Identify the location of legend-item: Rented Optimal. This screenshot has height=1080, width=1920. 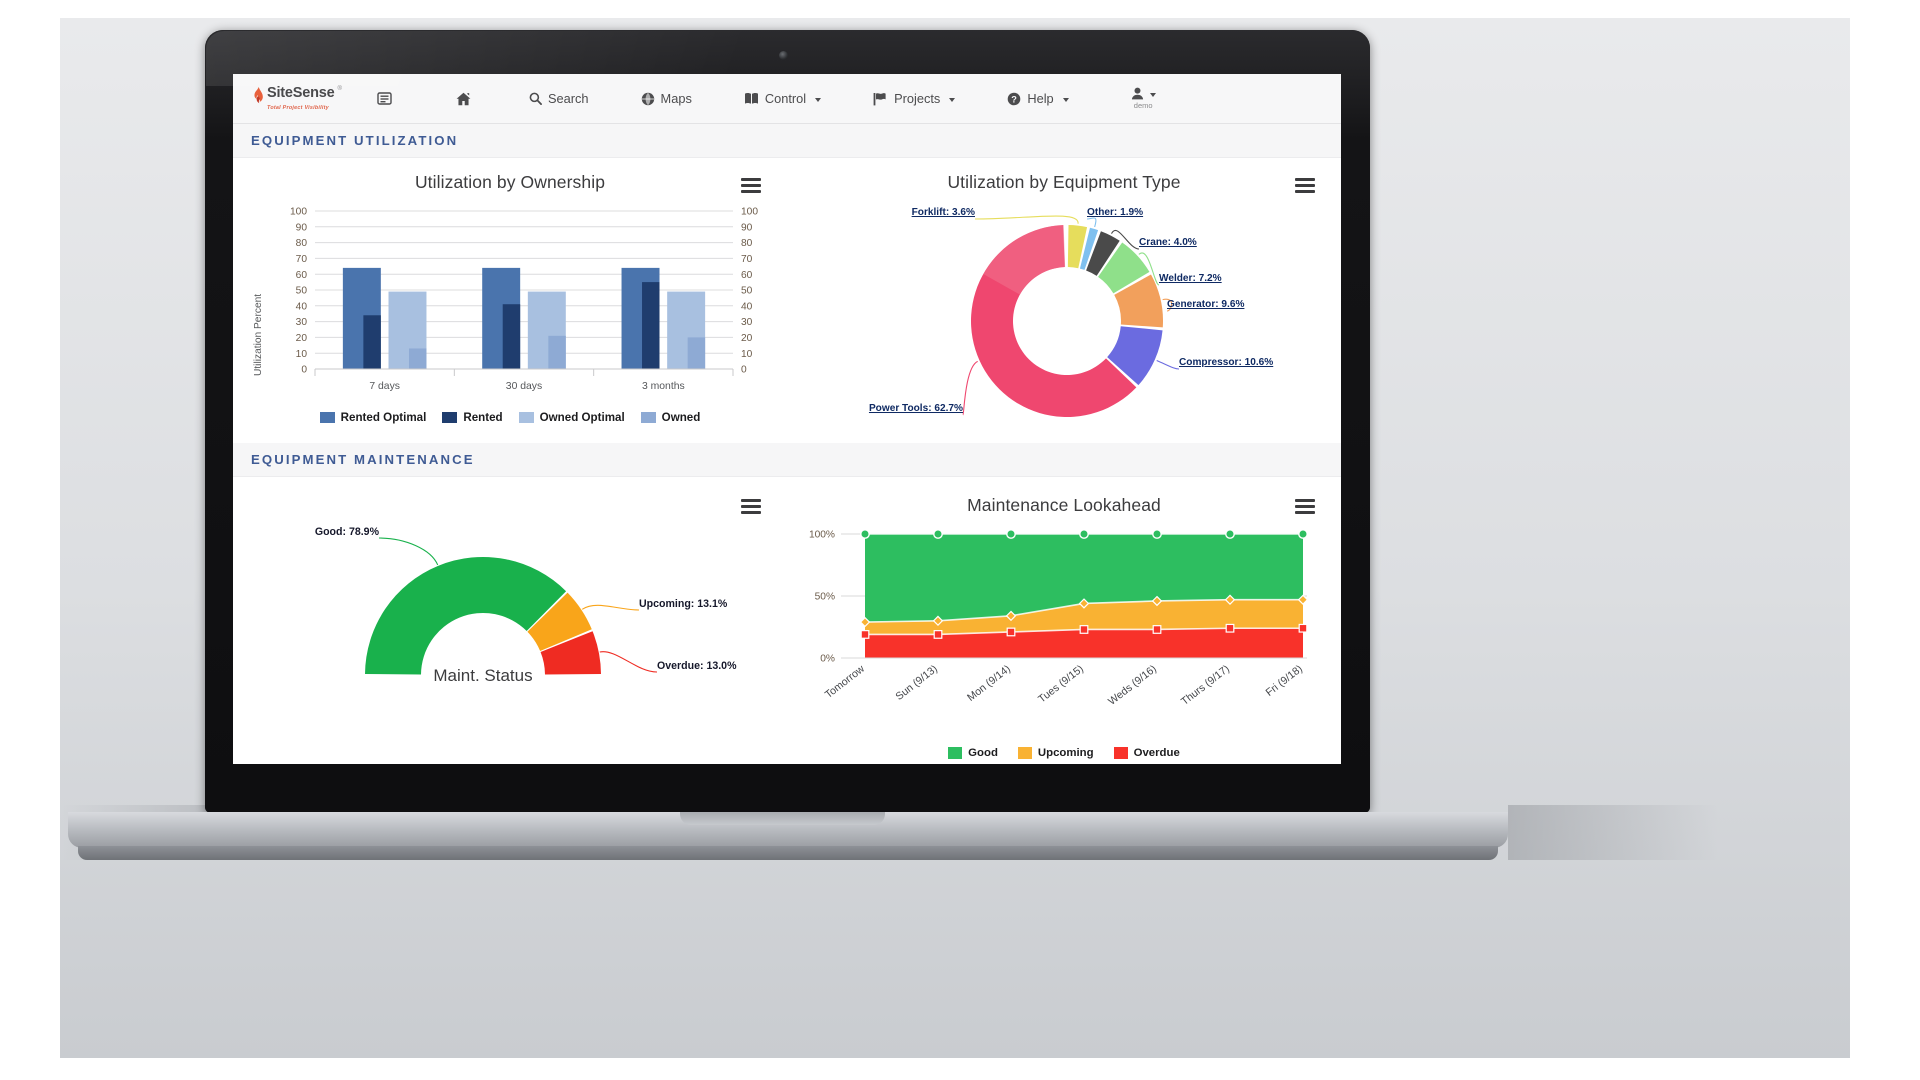
(373, 417).